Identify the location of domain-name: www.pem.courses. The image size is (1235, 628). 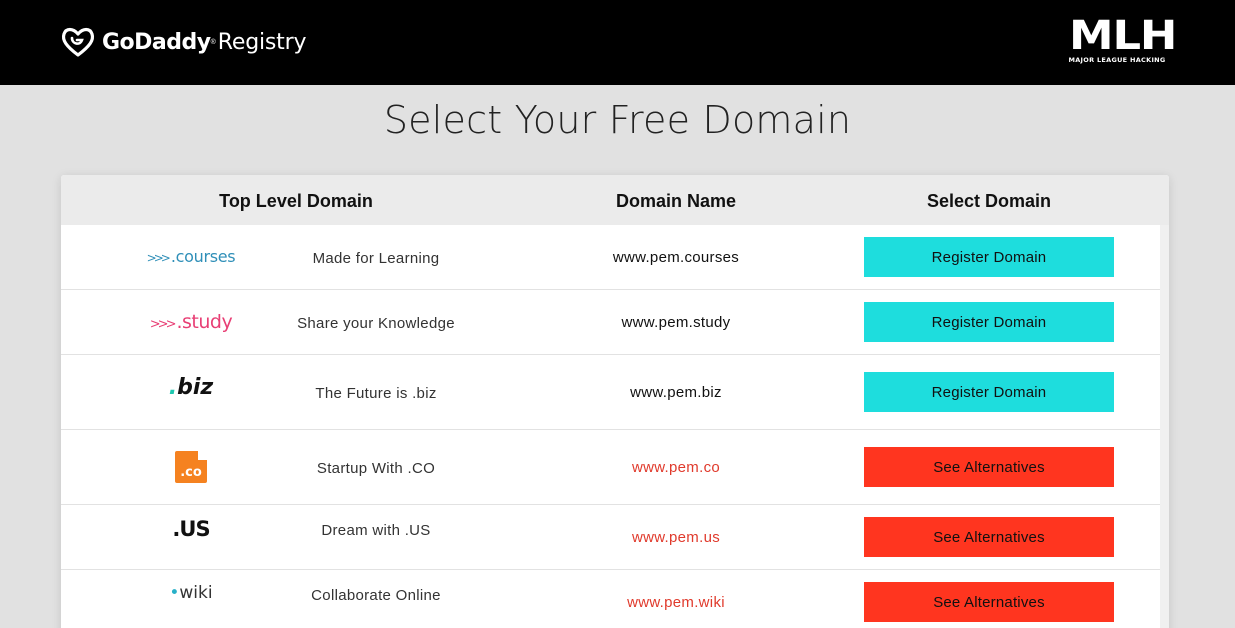
(676, 257).